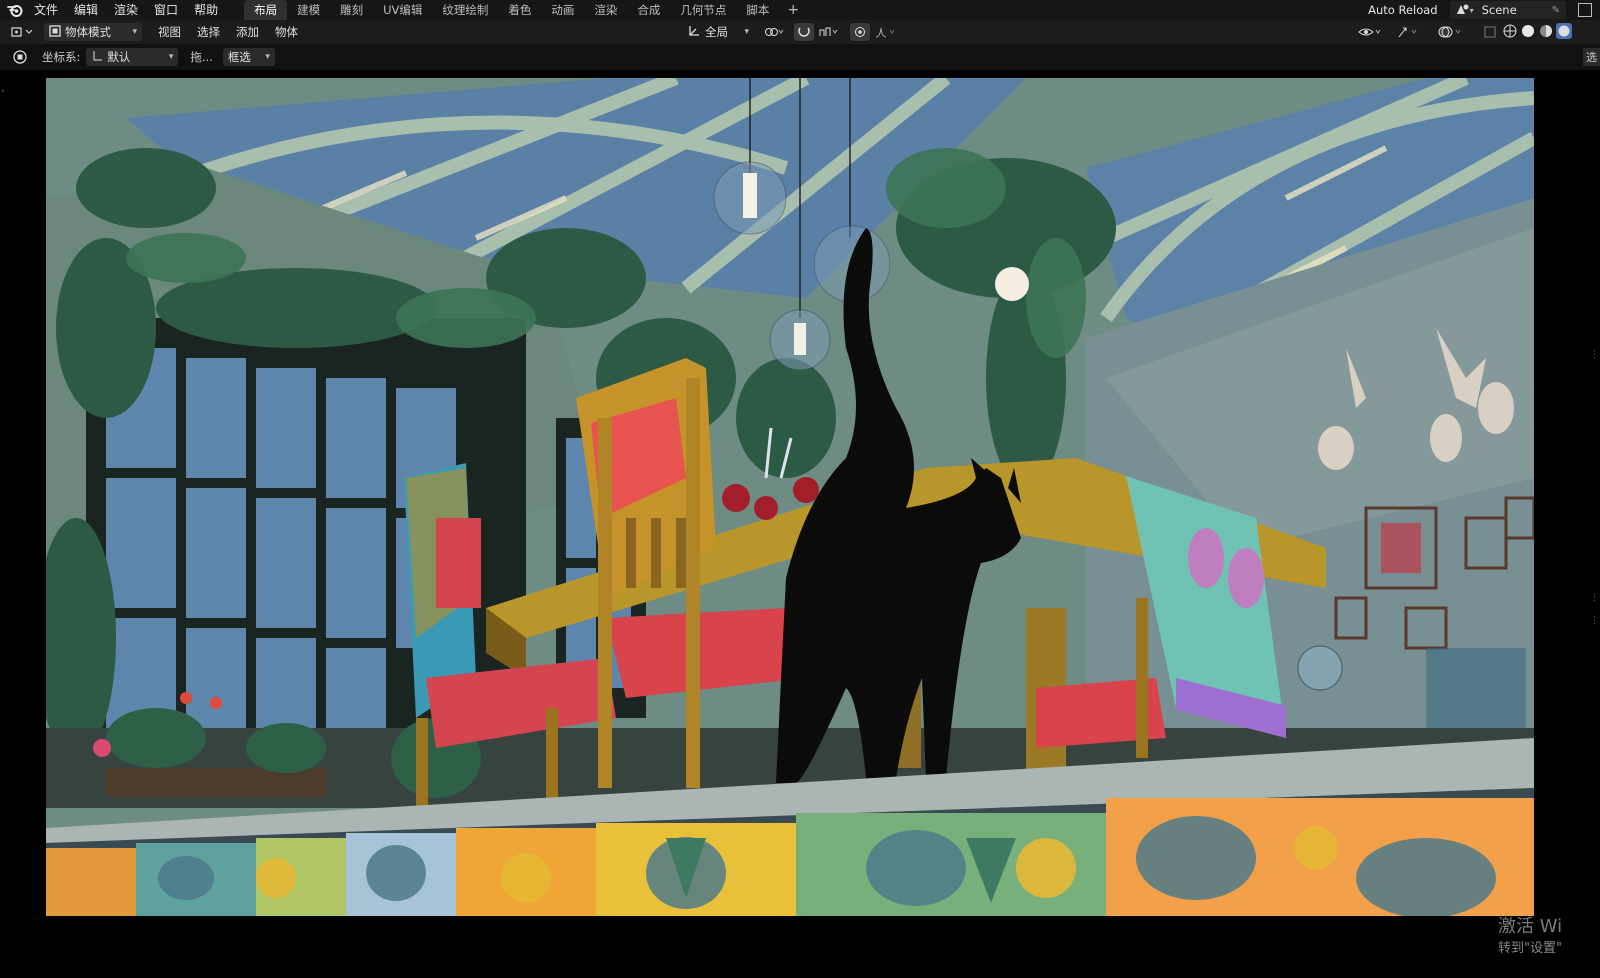  Describe the element at coordinates (694, 32) in the screenshot. I see `orientation-icon` at that location.